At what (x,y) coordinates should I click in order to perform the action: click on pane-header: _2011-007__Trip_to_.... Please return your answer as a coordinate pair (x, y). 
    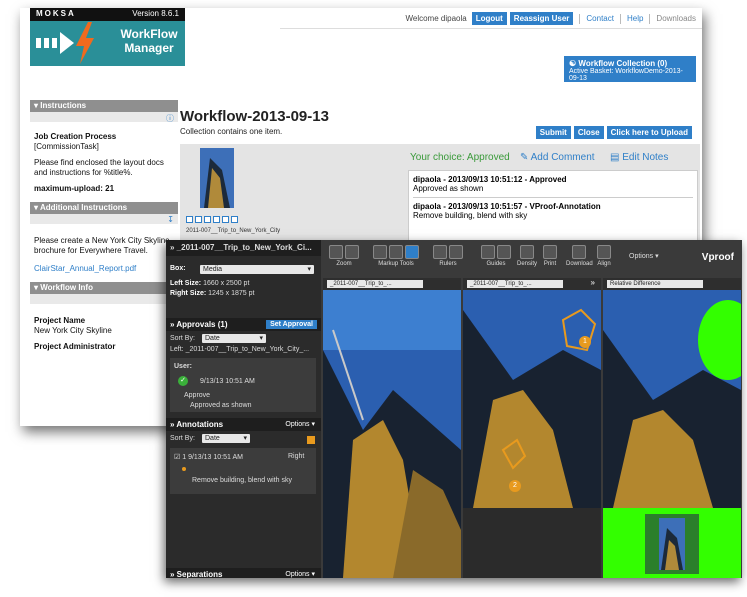
    Looking at the image, I should click on (392, 284).